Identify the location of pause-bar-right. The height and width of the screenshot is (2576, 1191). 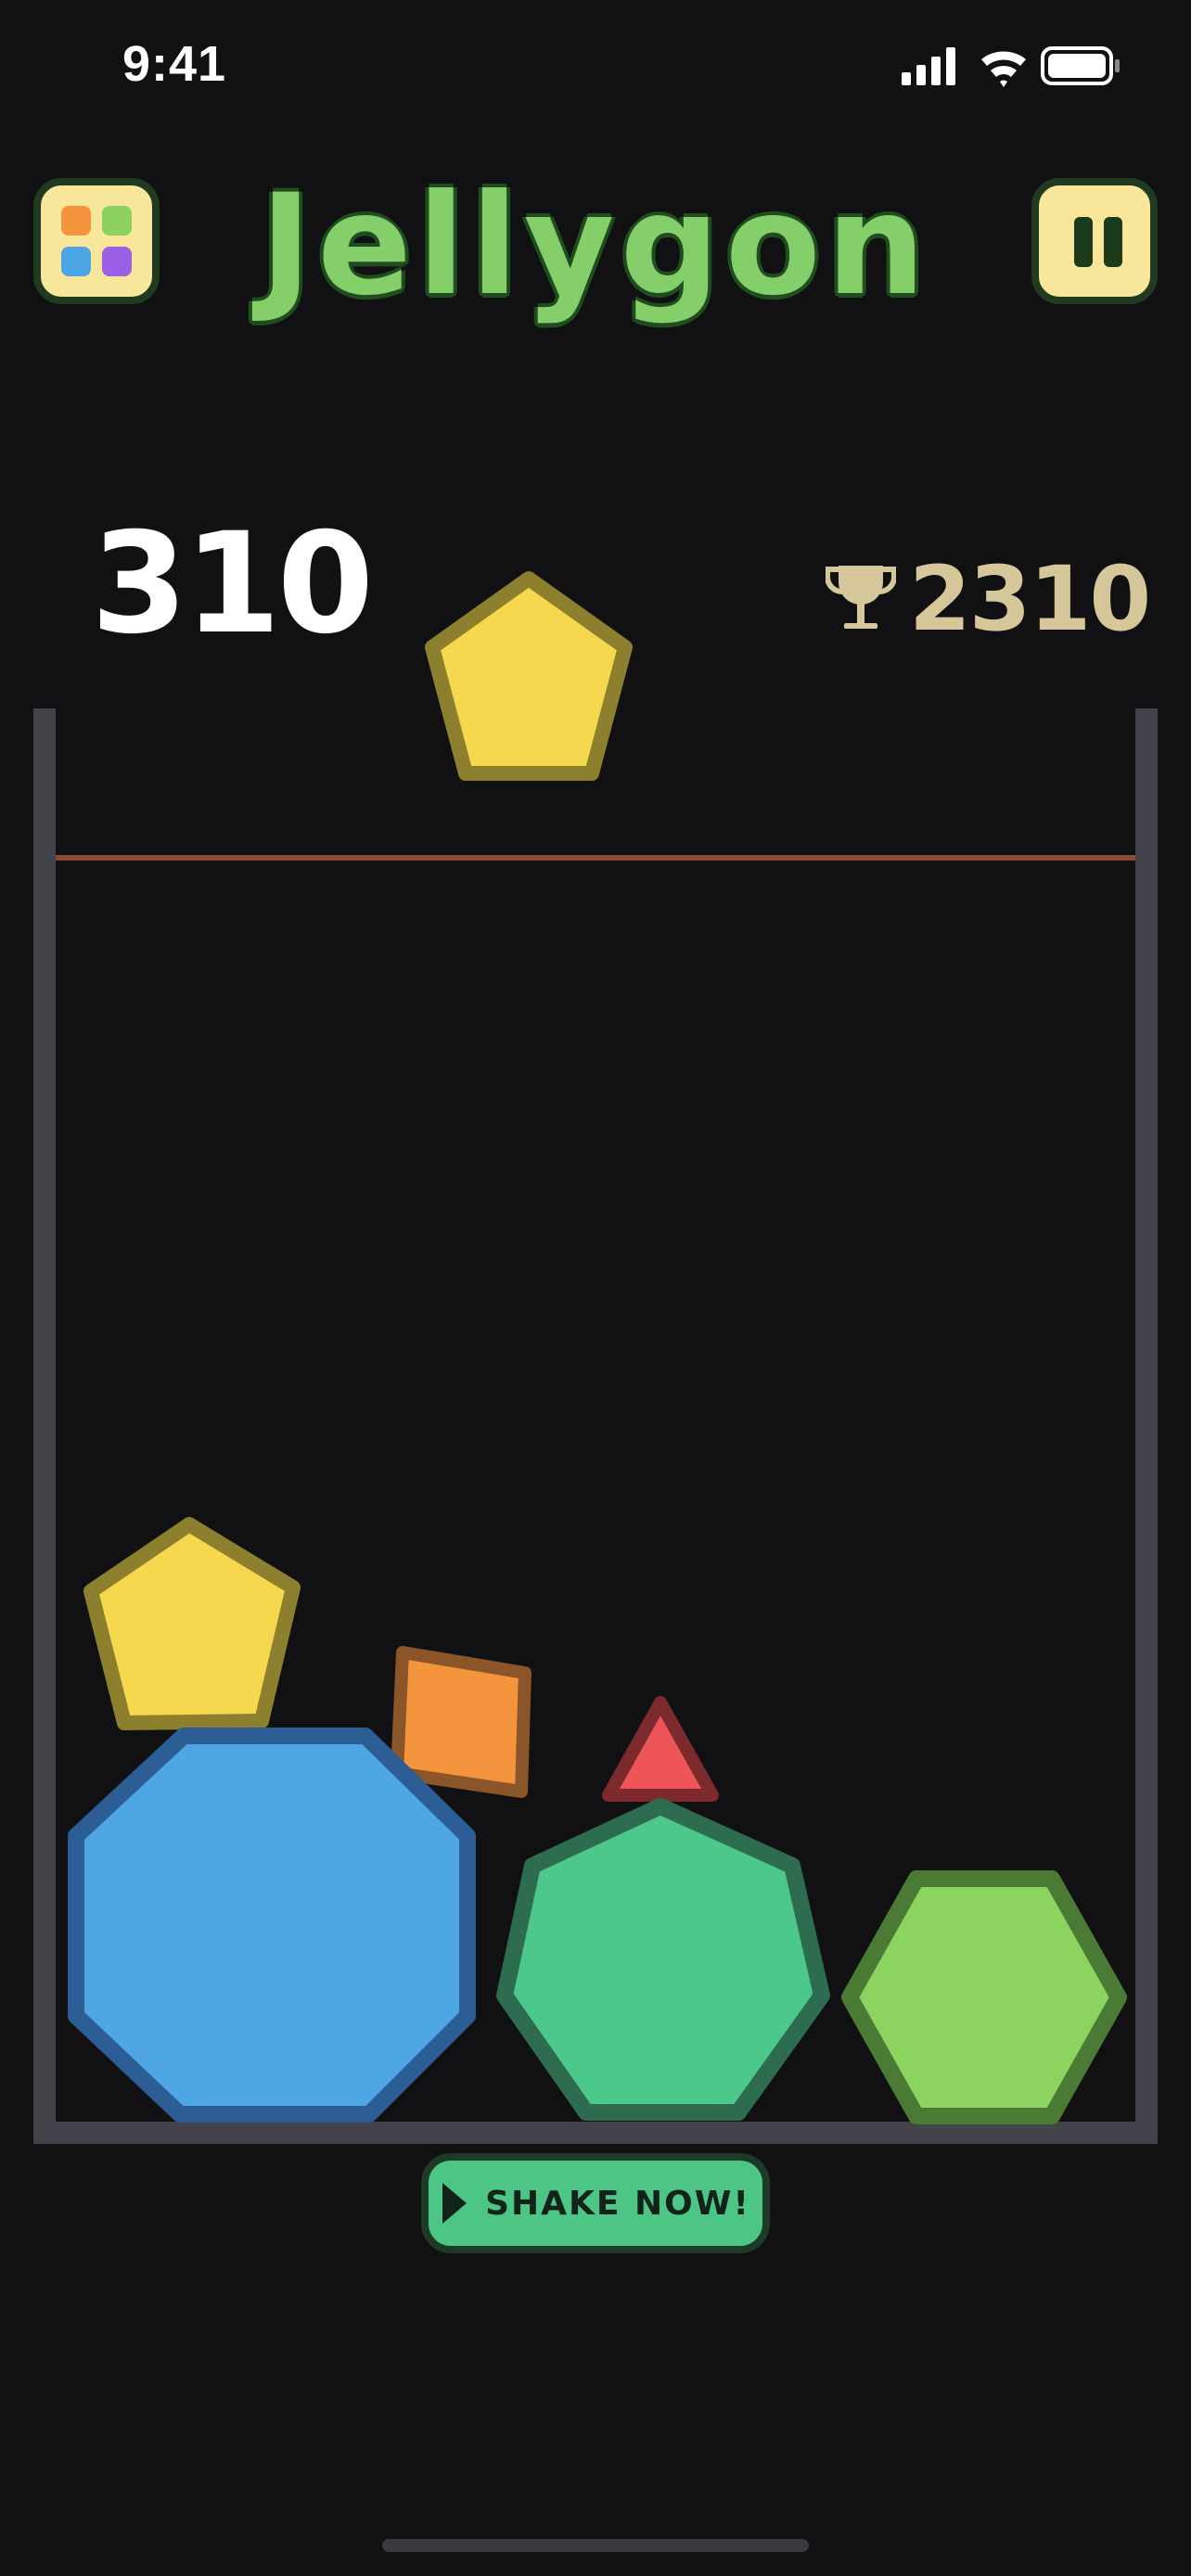
(1113, 242).